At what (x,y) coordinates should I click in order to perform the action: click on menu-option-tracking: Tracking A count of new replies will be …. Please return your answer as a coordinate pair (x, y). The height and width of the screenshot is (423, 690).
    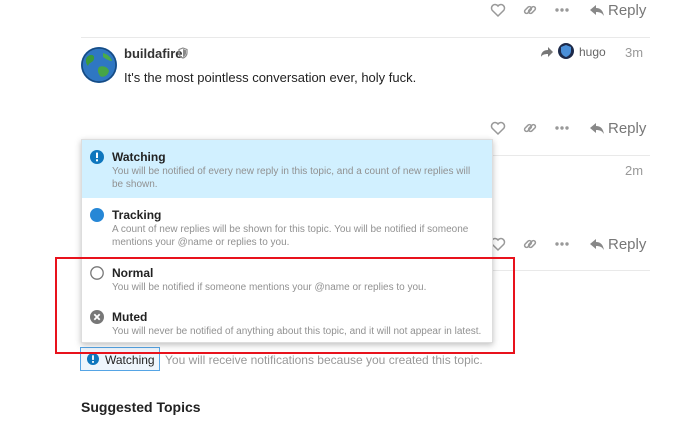
    Looking at the image, I should click on (287, 227).